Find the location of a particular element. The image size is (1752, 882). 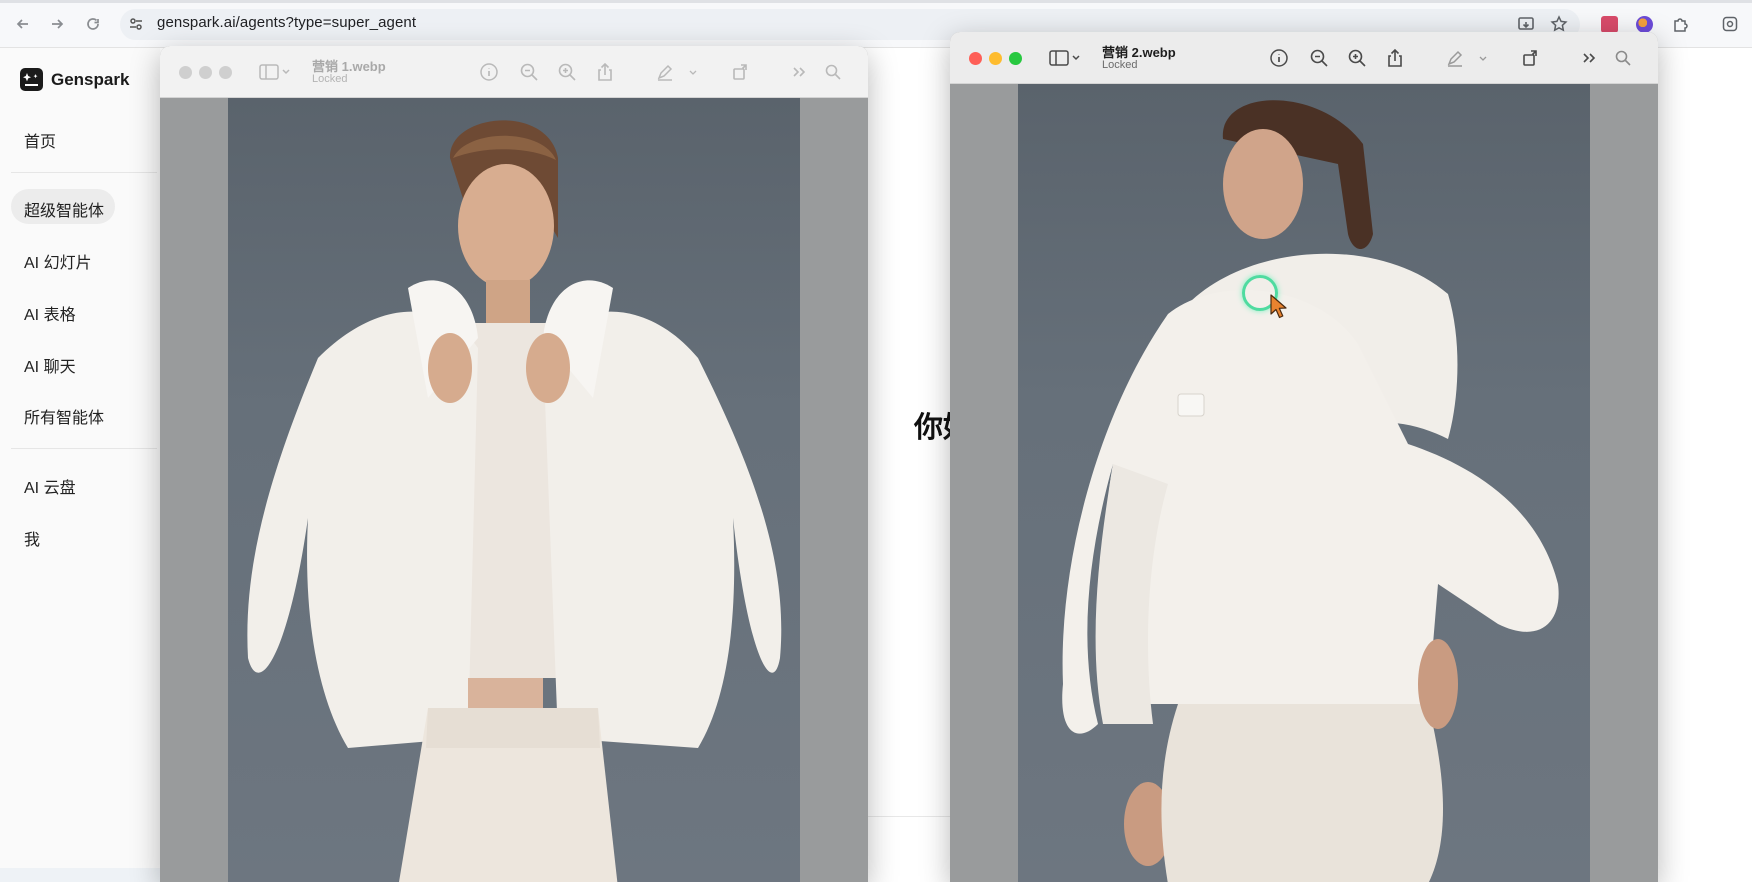

window-titlebar: 营销 1.webp Locked is located at coordinates (514, 72).